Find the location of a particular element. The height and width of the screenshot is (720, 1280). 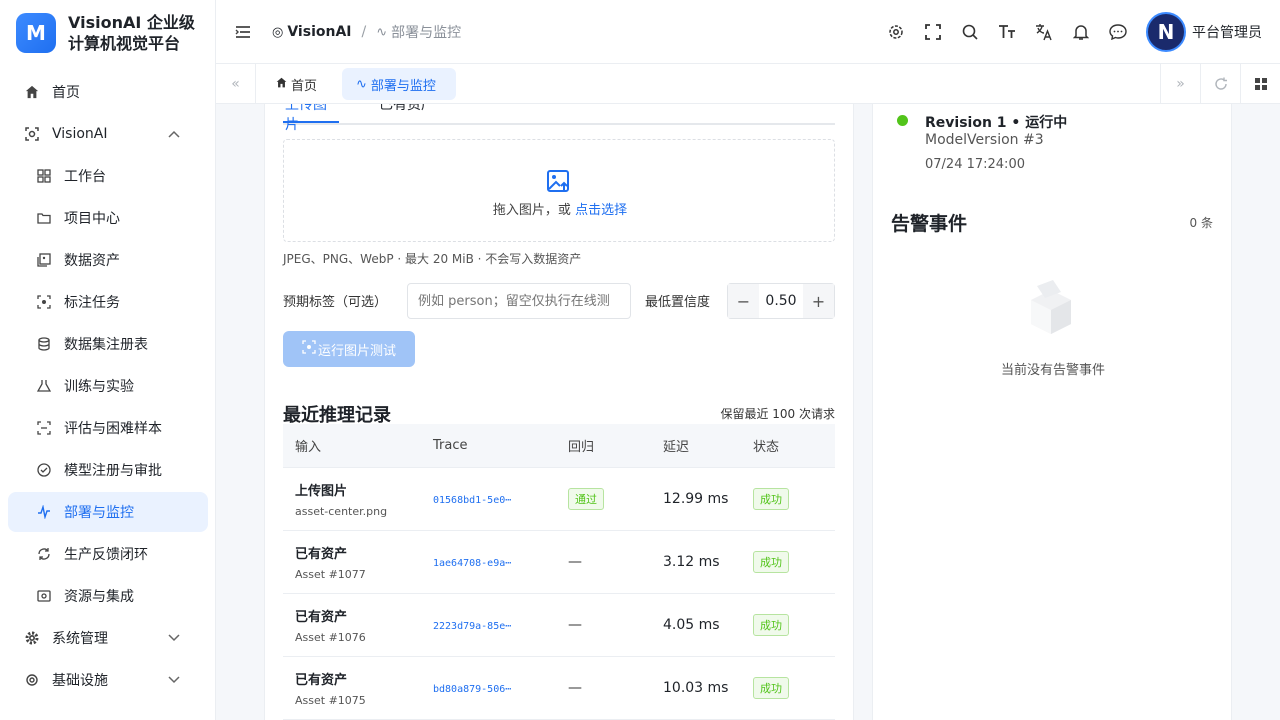

translate-icon is located at coordinates (1044, 32).